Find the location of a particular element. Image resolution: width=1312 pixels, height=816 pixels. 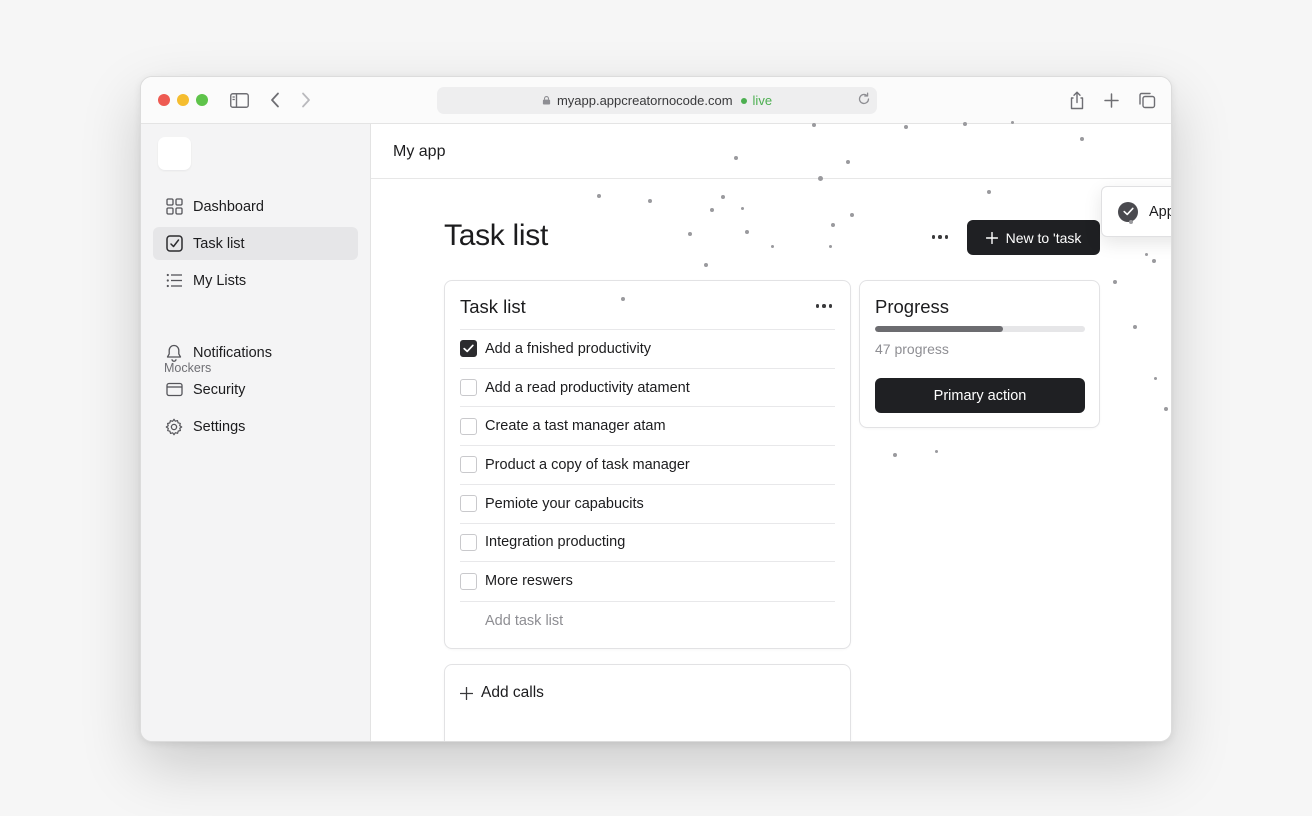

task-list-more-button is located at coordinates (823, 306).